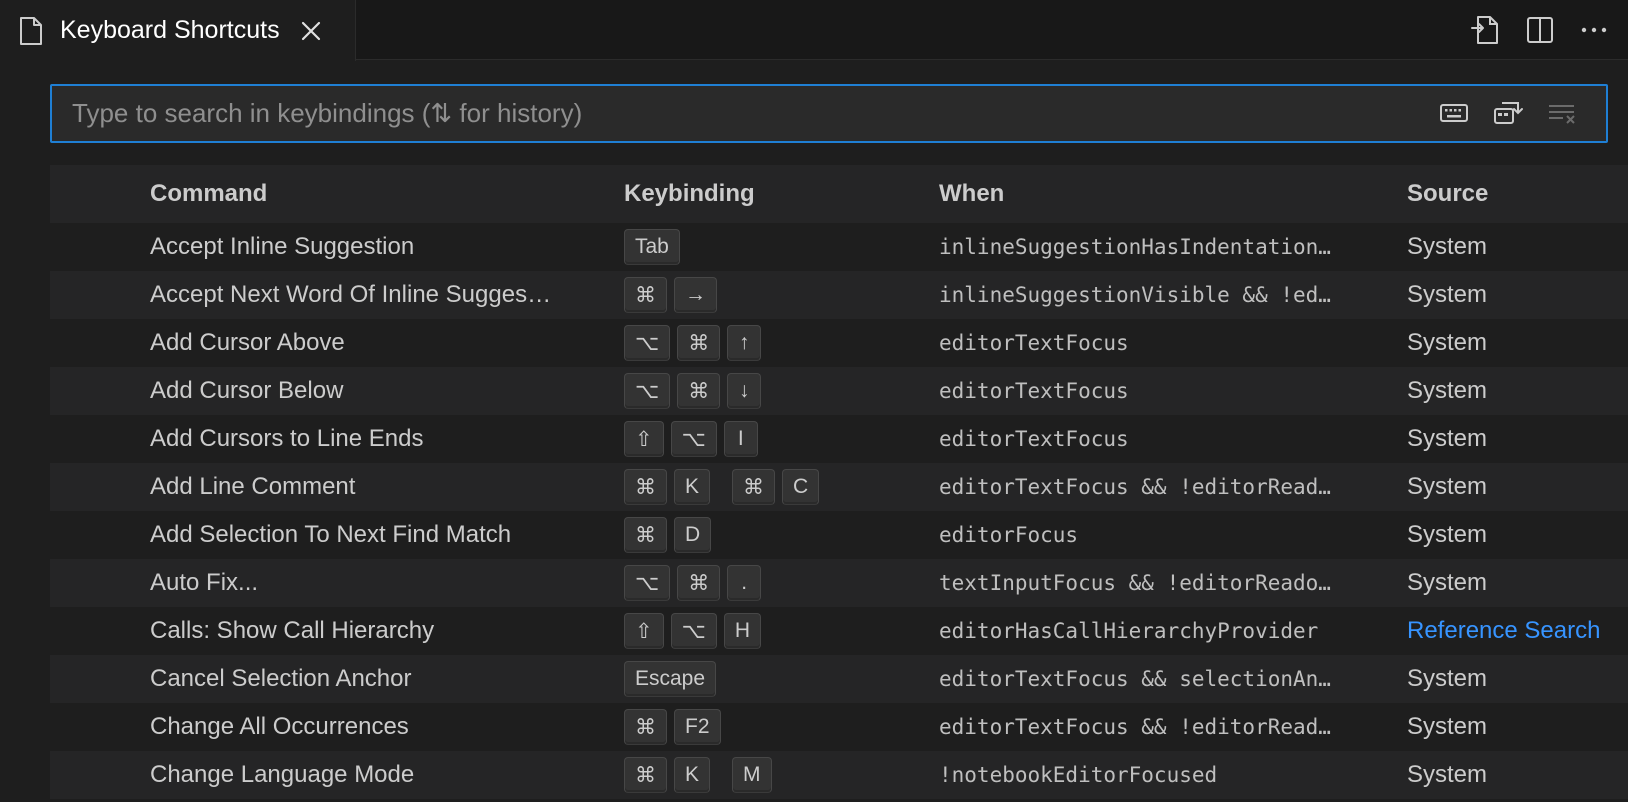 The image size is (1628, 802). I want to click on keybinding-cell: ⌘ F2, so click(774, 727).